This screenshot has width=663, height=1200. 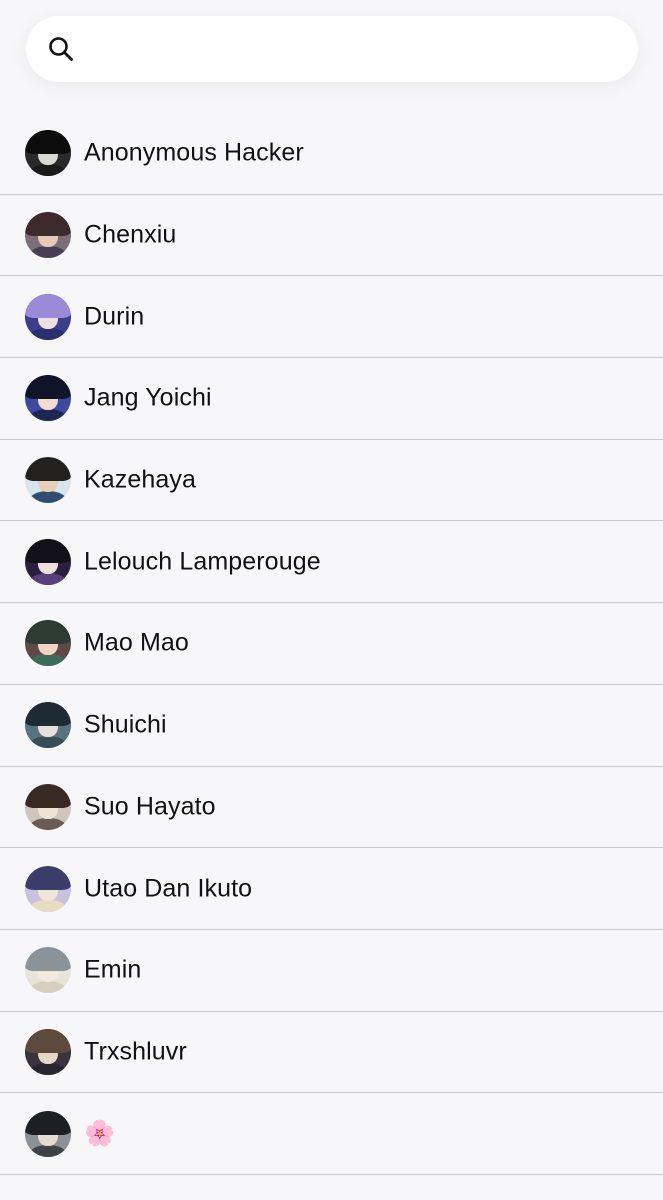 What do you see at coordinates (331, 481) in the screenshot?
I see `contact-row: Kazehaya` at bounding box center [331, 481].